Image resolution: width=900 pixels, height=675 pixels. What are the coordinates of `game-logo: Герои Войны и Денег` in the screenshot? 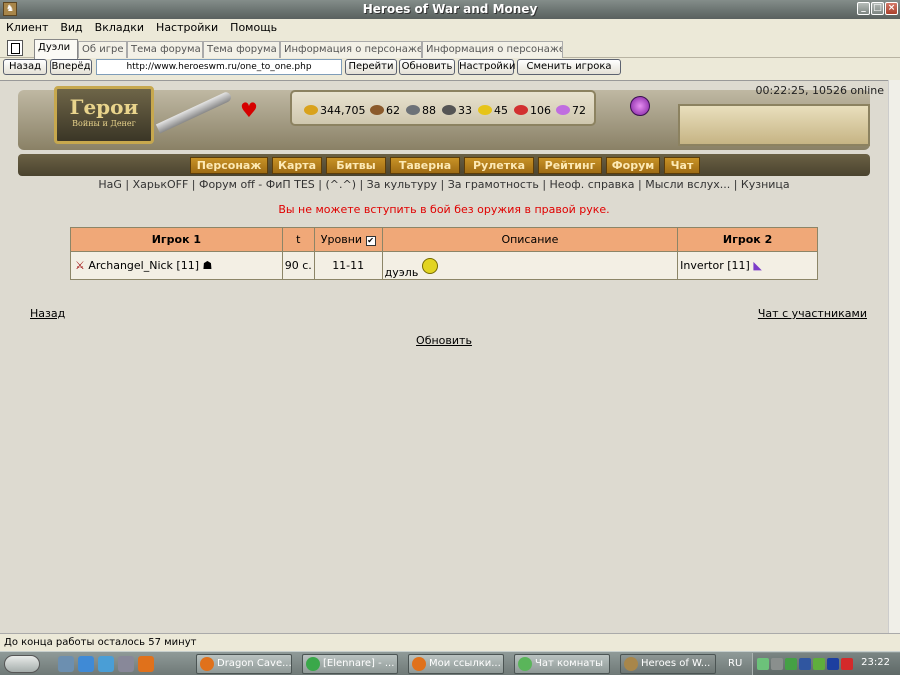 It's located at (104, 115).